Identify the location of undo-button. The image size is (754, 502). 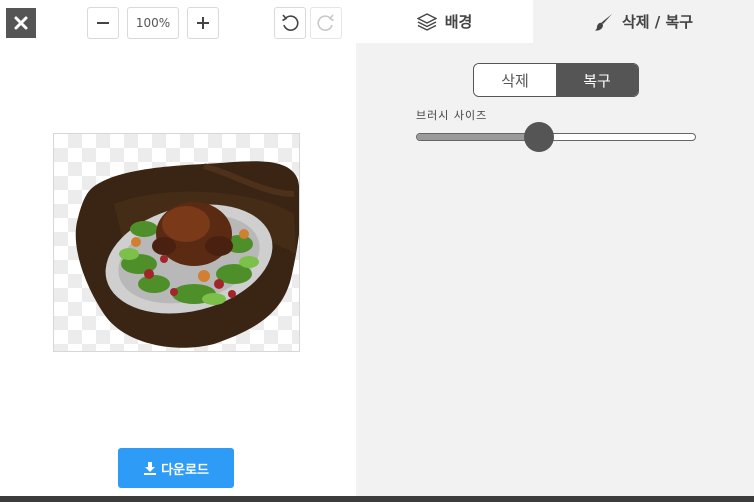
(290, 23).